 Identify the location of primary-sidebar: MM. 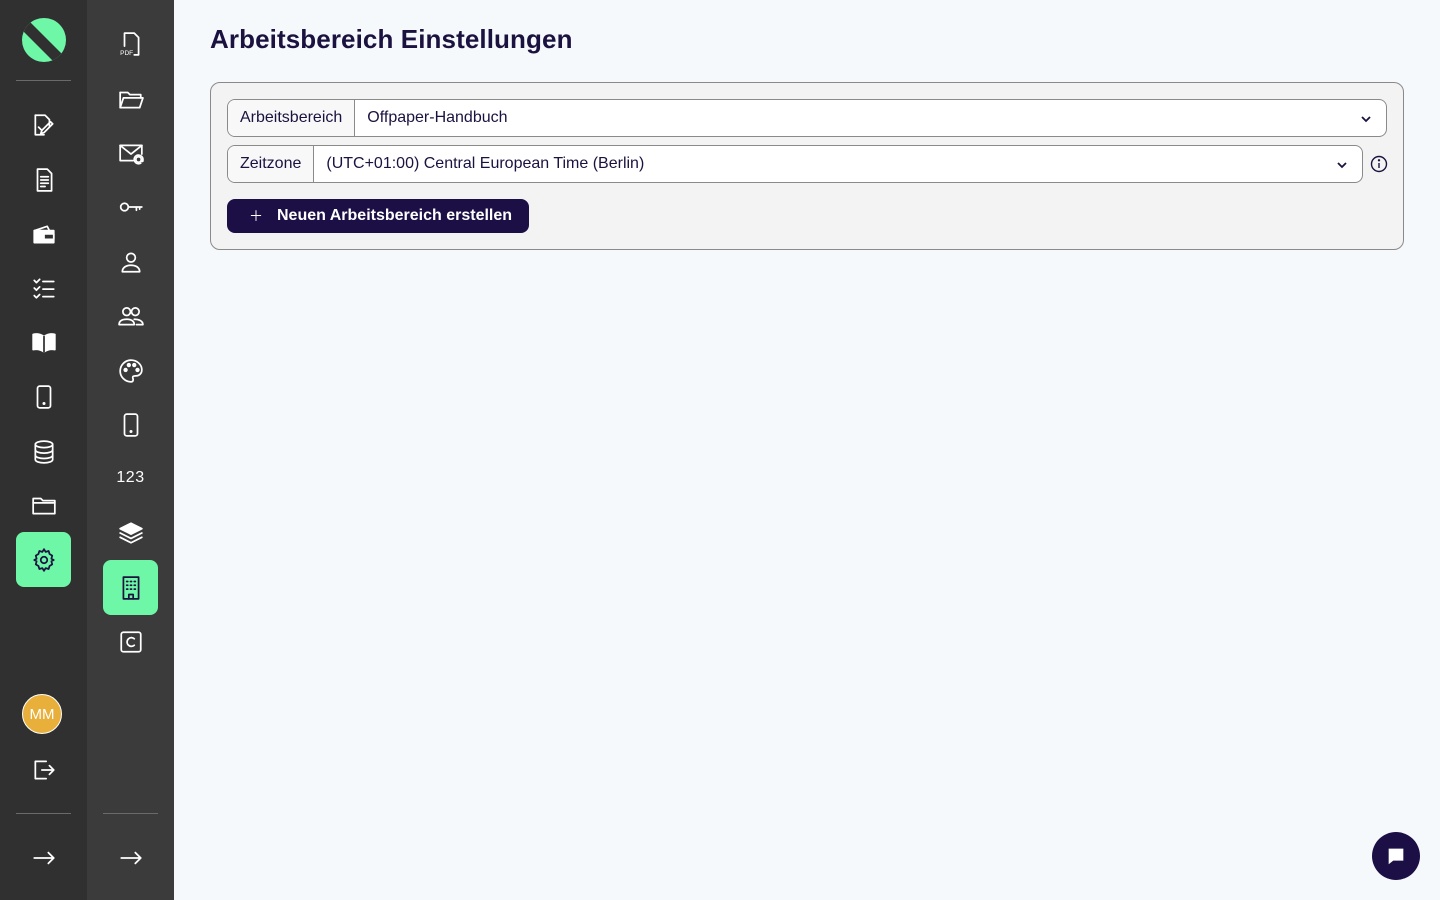
(43, 450).